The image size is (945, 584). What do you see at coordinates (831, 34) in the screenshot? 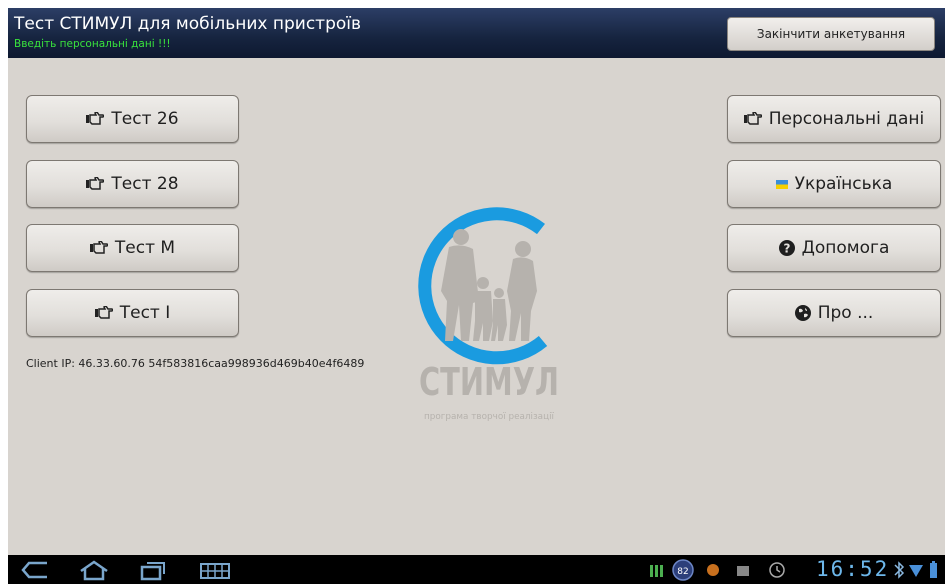
I see `finish-survey-button: Закінчити анкетування` at bounding box center [831, 34].